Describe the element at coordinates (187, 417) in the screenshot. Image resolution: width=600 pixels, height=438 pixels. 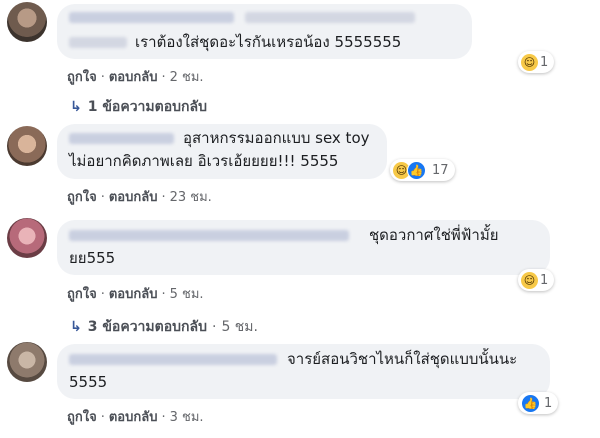
I see `comment-time: 3 ชม.` at that location.